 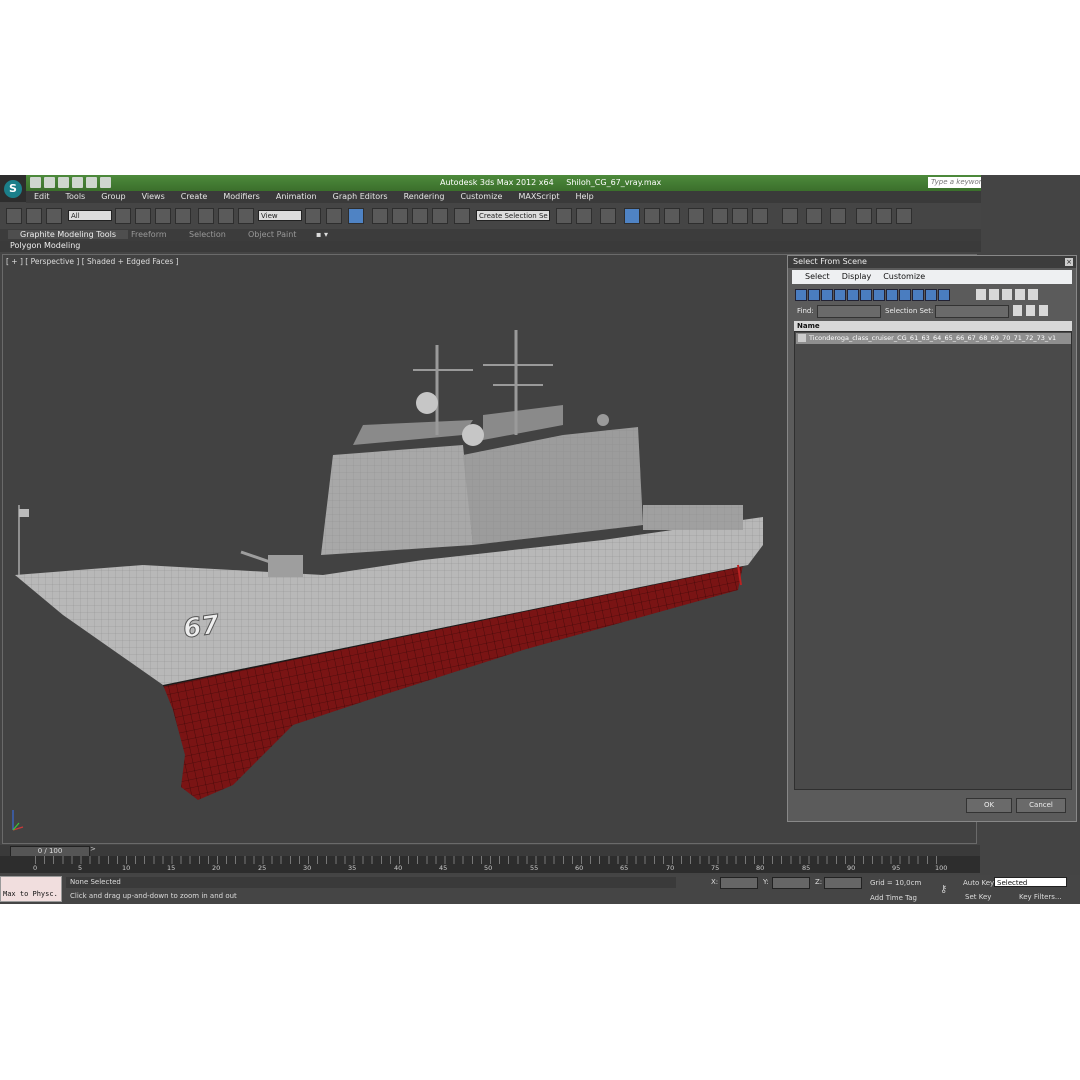 What do you see at coordinates (424, 197) in the screenshot?
I see `menu-rendering: Rendering` at bounding box center [424, 197].